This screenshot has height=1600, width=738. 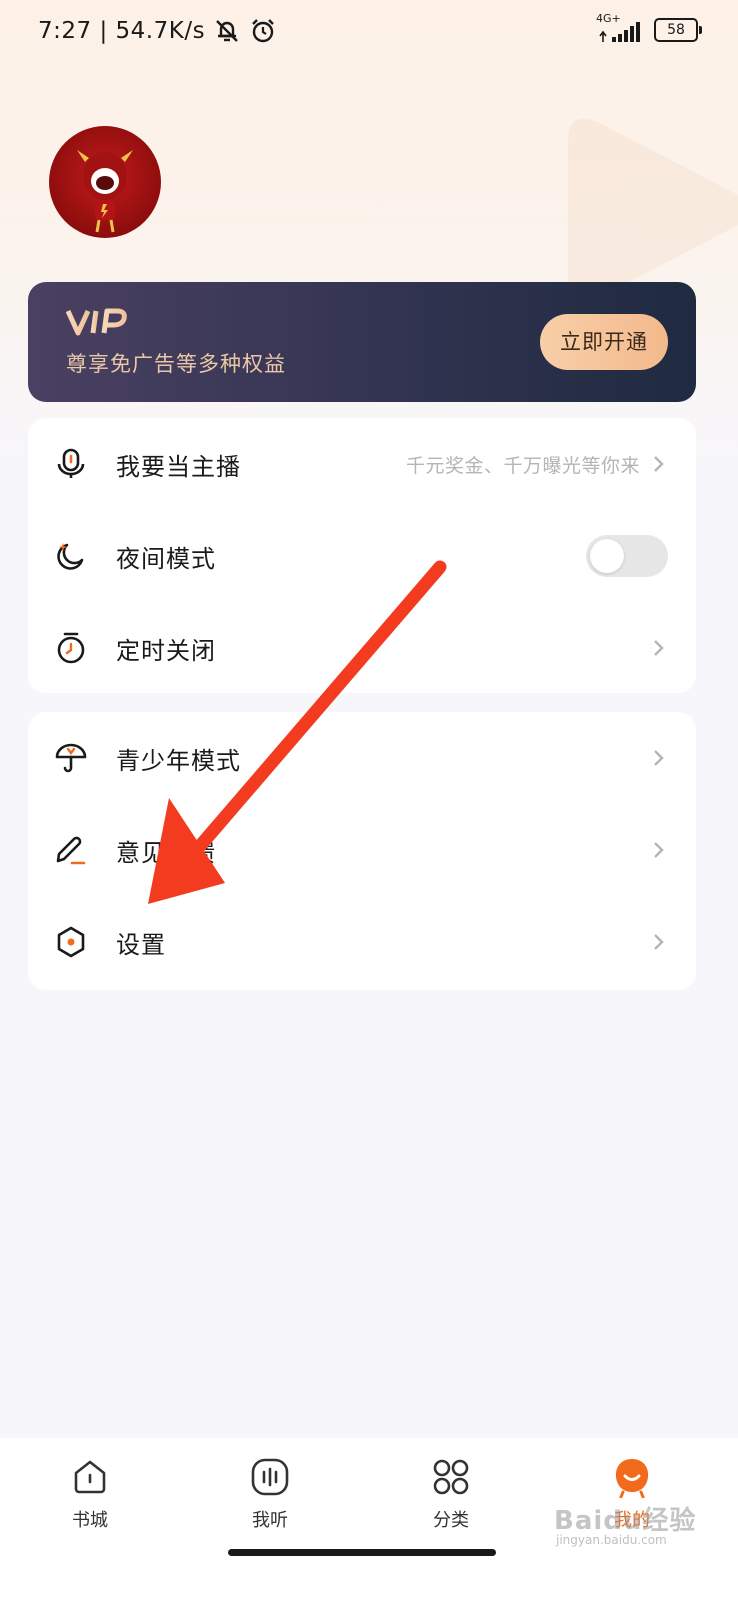 I want to click on pen-icon, so click(x=71, y=850).